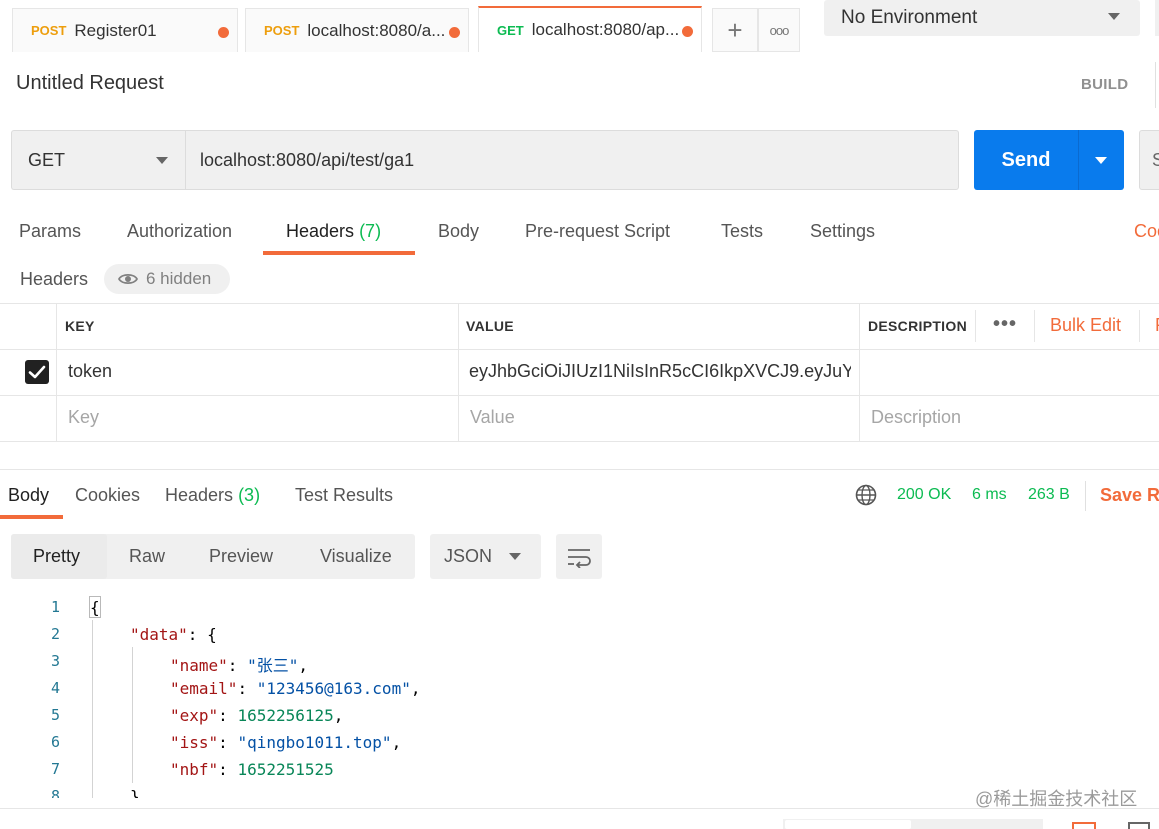 The image size is (1159, 829). What do you see at coordinates (54, 279) in the screenshot?
I see `headers-section-label: Headers` at bounding box center [54, 279].